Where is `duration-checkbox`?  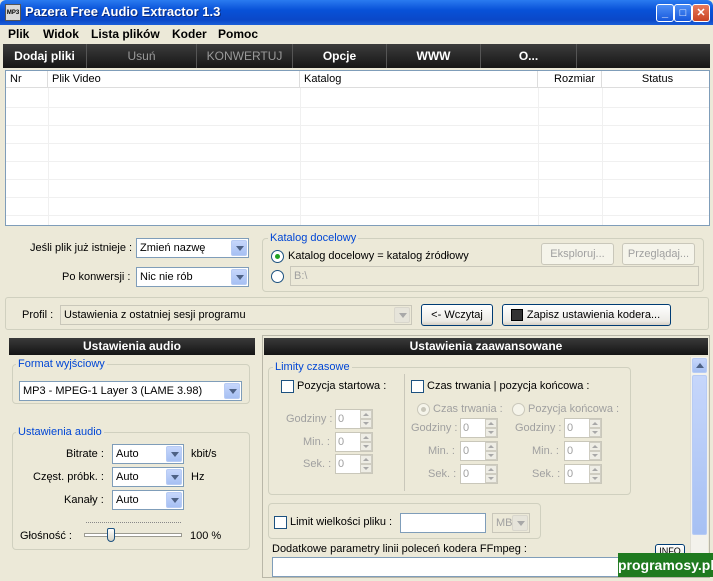 duration-checkbox is located at coordinates (417, 386).